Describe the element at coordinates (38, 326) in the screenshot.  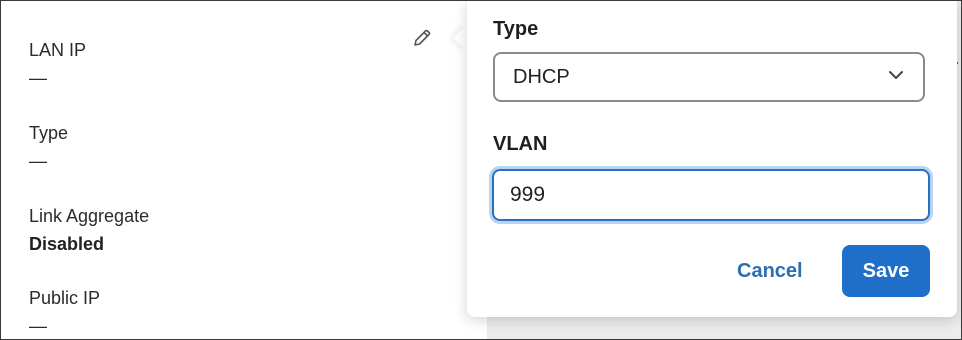
I see `public-ip-value: —` at that location.